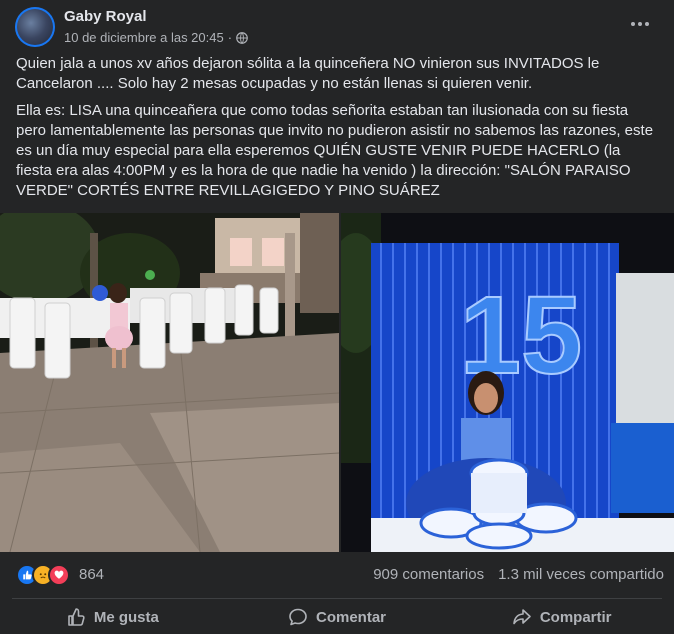 Image resolution: width=674 pixels, height=634 pixels. I want to click on globe-icon, so click(242, 37).